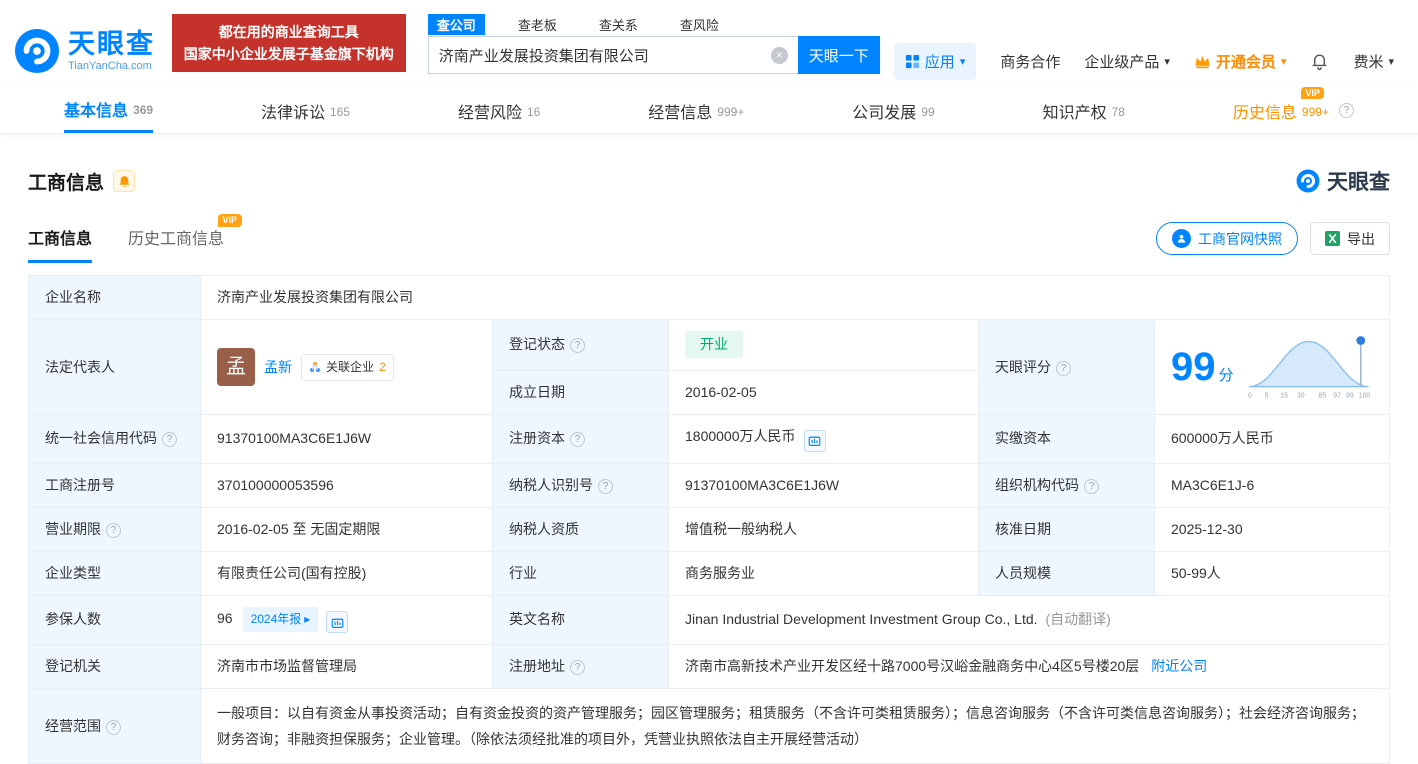 This screenshot has width=1418, height=764. Describe the element at coordinates (280, 619) in the screenshot. I see `annual-report-badge: 2024年报 ▸` at that location.